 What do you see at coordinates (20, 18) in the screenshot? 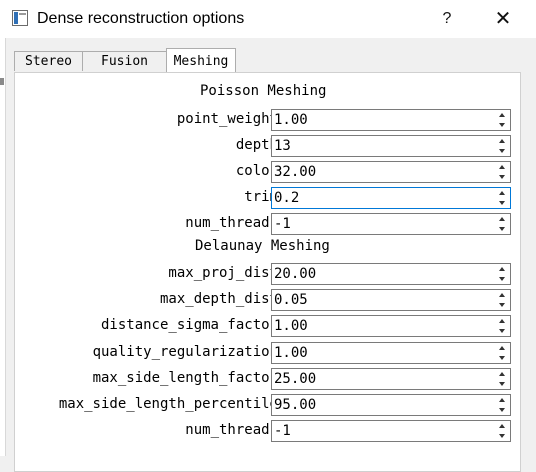
I see `window-app-icon` at bounding box center [20, 18].